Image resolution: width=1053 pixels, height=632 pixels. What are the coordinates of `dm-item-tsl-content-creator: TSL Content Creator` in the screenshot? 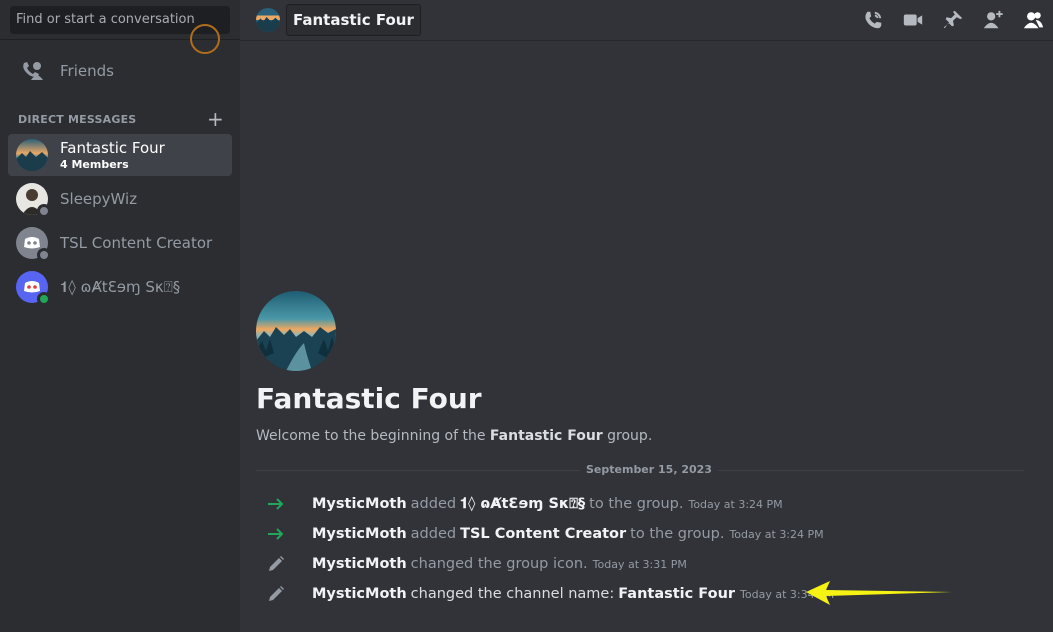 It's located at (120, 243).